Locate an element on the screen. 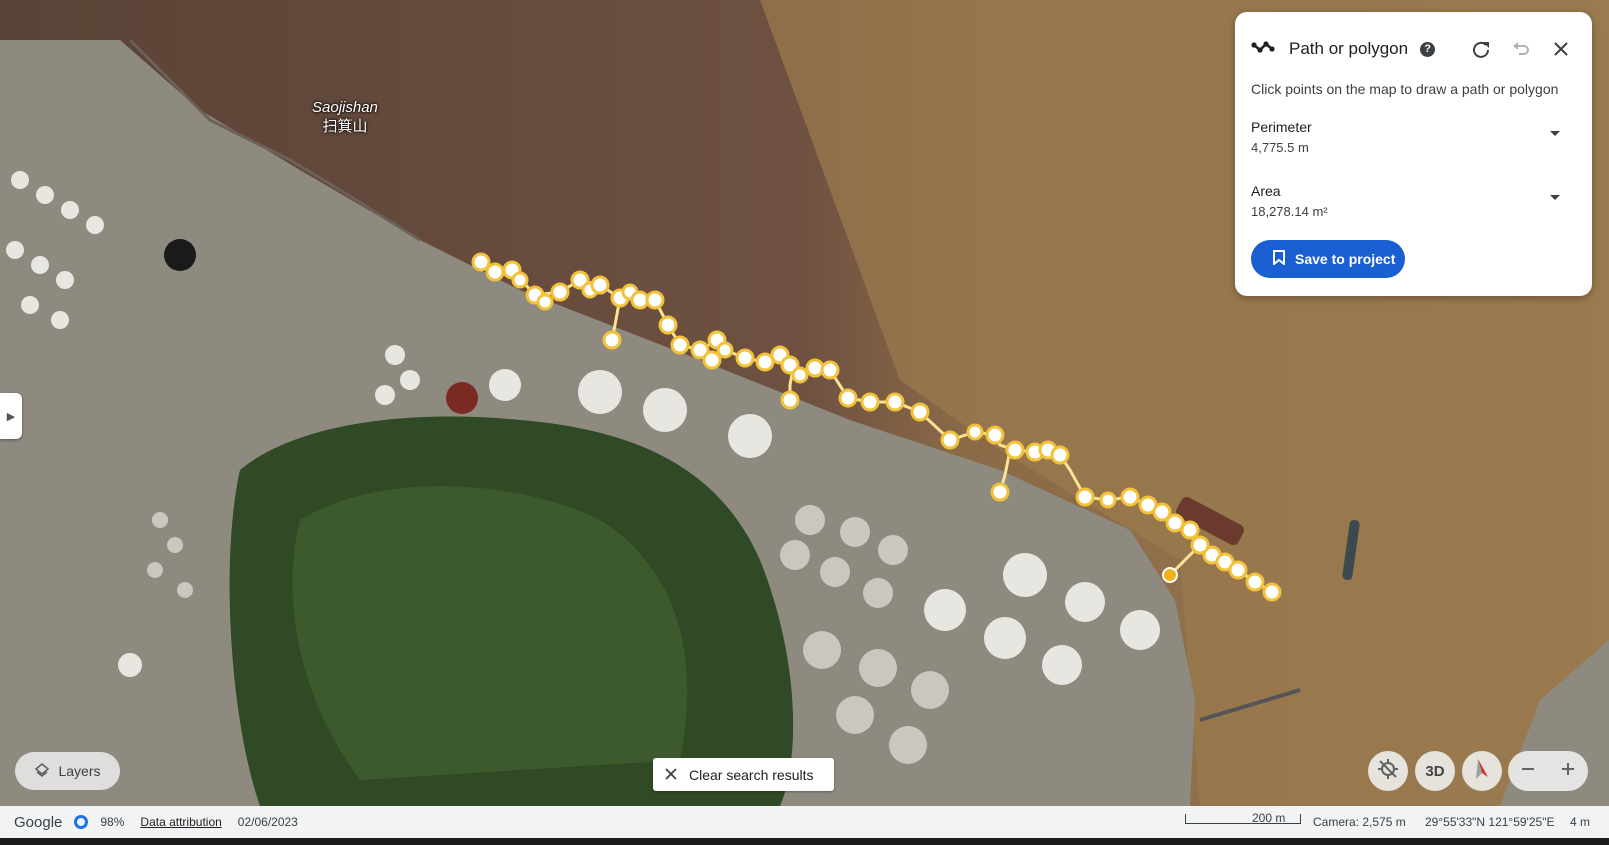 This screenshot has height=845, width=1609. google-logo: Google is located at coordinates (38, 822).